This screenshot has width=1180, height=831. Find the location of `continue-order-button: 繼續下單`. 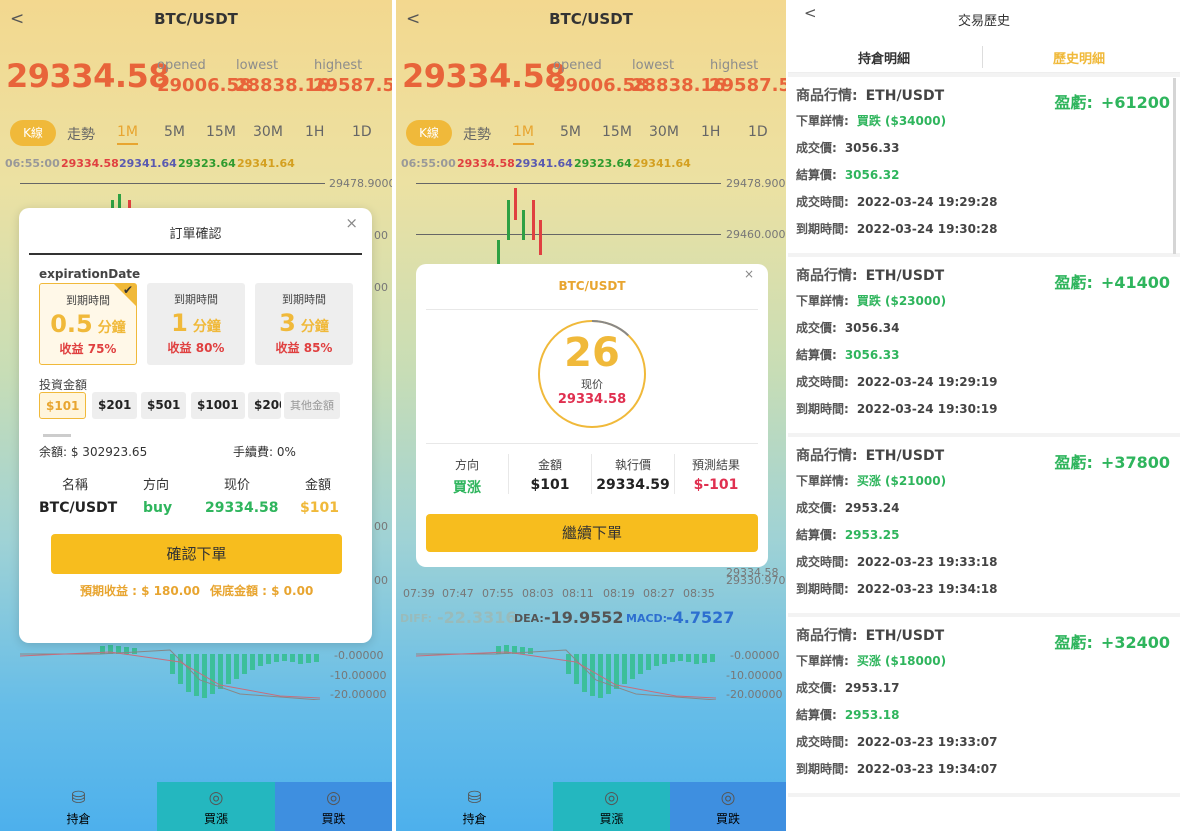

continue-order-button: 繼續下單 is located at coordinates (592, 533).